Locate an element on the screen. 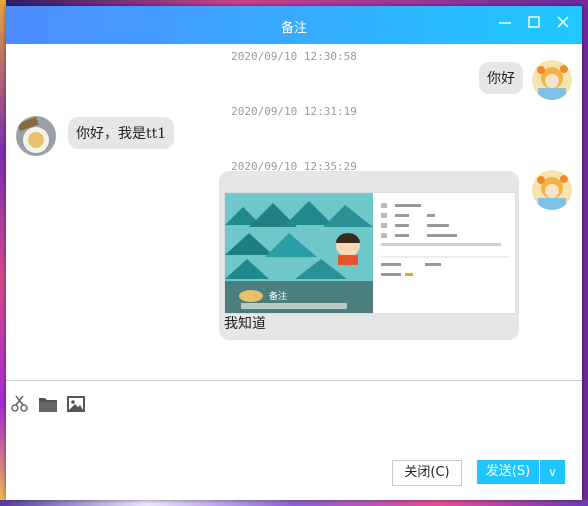 Image resolution: width=588 pixels, height=506 pixels. folder-icon is located at coordinates (48, 405).